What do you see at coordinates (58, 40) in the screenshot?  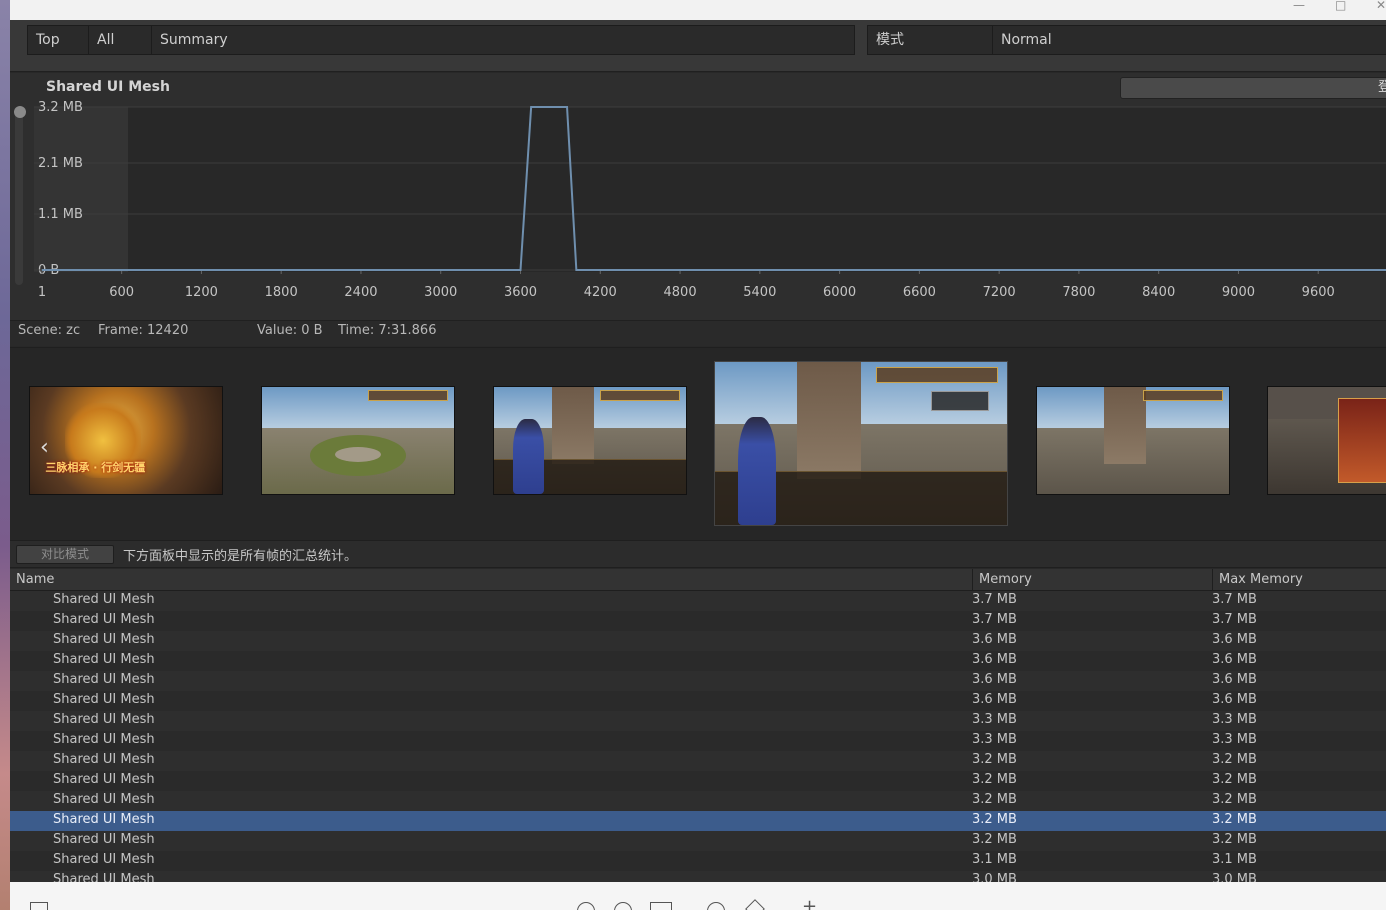 I see `filter-level-dropdown: Top` at bounding box center [58, 40].